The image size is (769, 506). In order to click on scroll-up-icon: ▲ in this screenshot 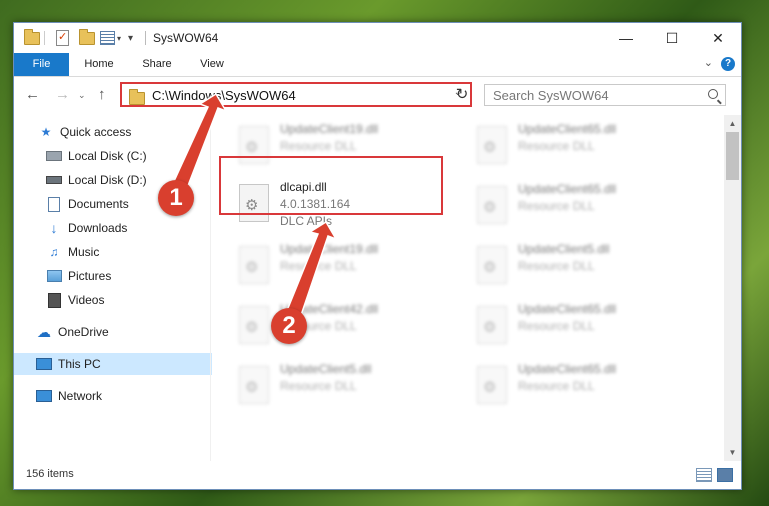, I will do `click(732, 123)`.